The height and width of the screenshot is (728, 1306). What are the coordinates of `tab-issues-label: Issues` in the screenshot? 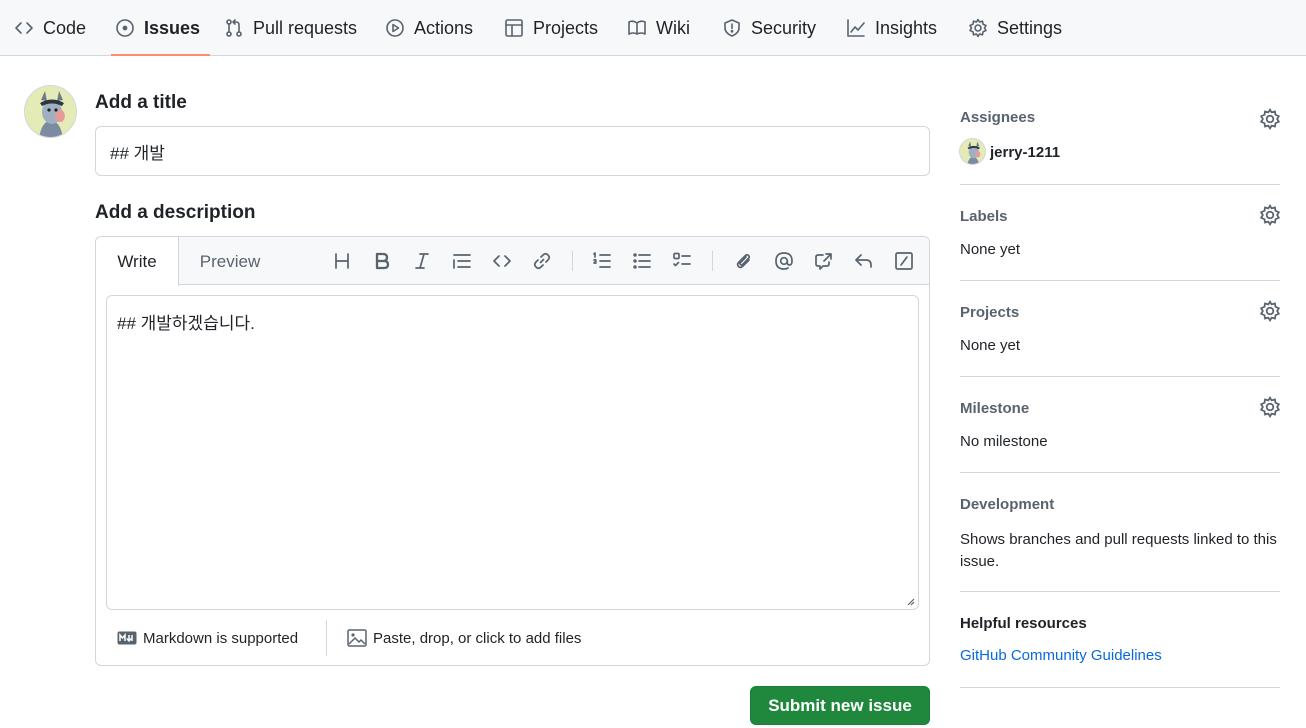 It's located at (172, 27).